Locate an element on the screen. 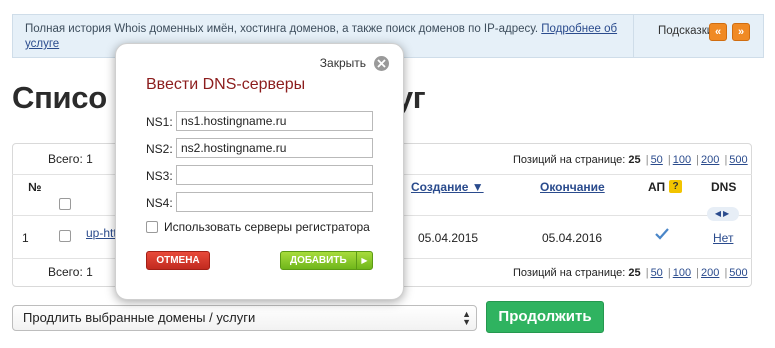 This screenshot has height=348, width=775. total-count-top: Всего: 1 is located at coordinates (70, 159).